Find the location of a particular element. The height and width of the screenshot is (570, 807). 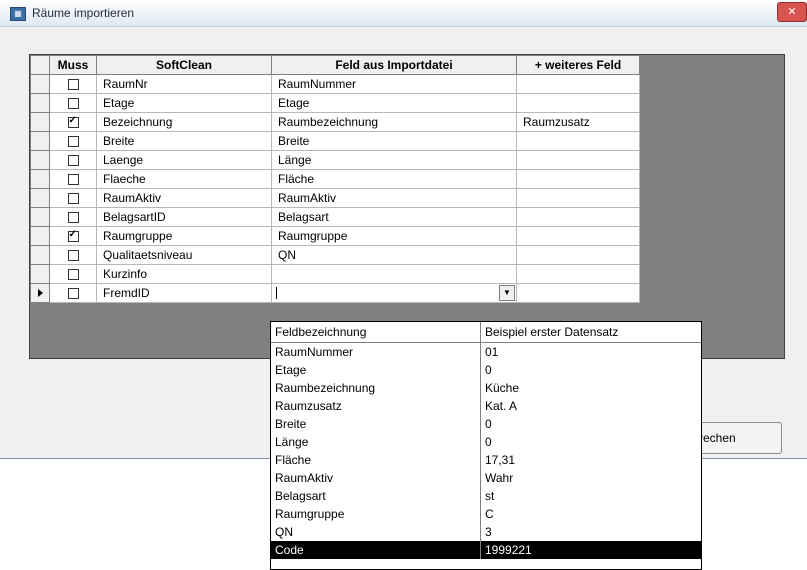

import-field-cell: ▼ is located at coordinates (394, 293).